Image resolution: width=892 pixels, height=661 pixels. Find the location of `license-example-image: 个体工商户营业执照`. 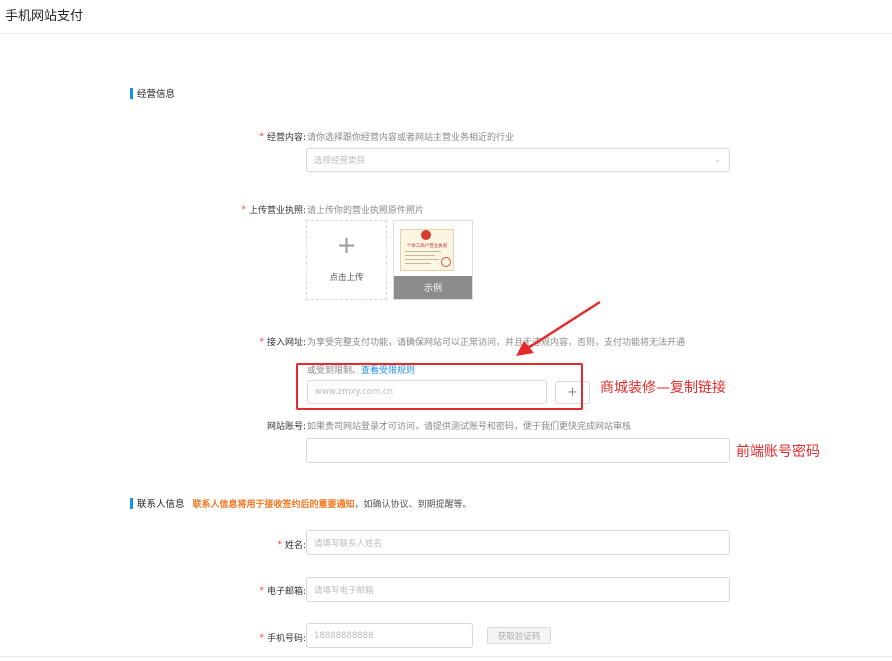

license-example-image: 个体工商户营业执照 is located at coordinates (427, 250).